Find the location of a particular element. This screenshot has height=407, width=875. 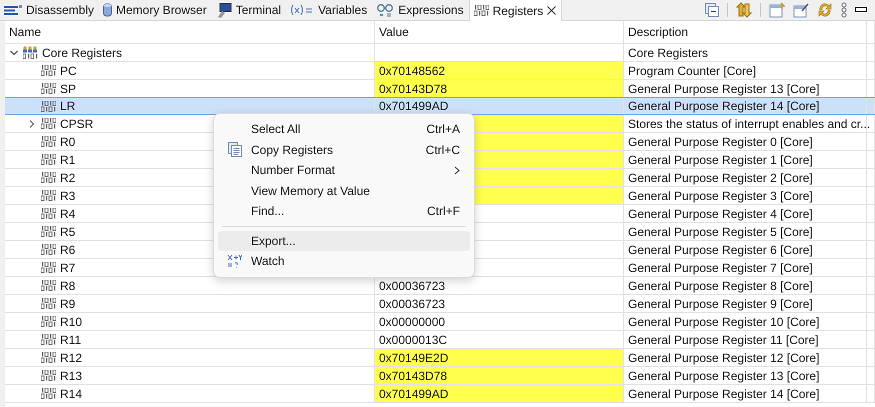

description-text: General Purpose Register 0 [Core] is located at coordinates (720, 141).